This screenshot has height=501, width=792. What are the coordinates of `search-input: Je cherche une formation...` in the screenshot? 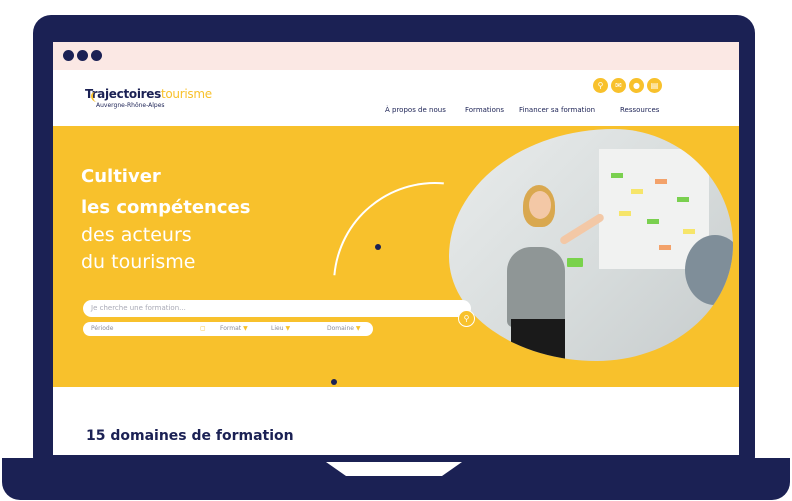 It's located at (277, 308).